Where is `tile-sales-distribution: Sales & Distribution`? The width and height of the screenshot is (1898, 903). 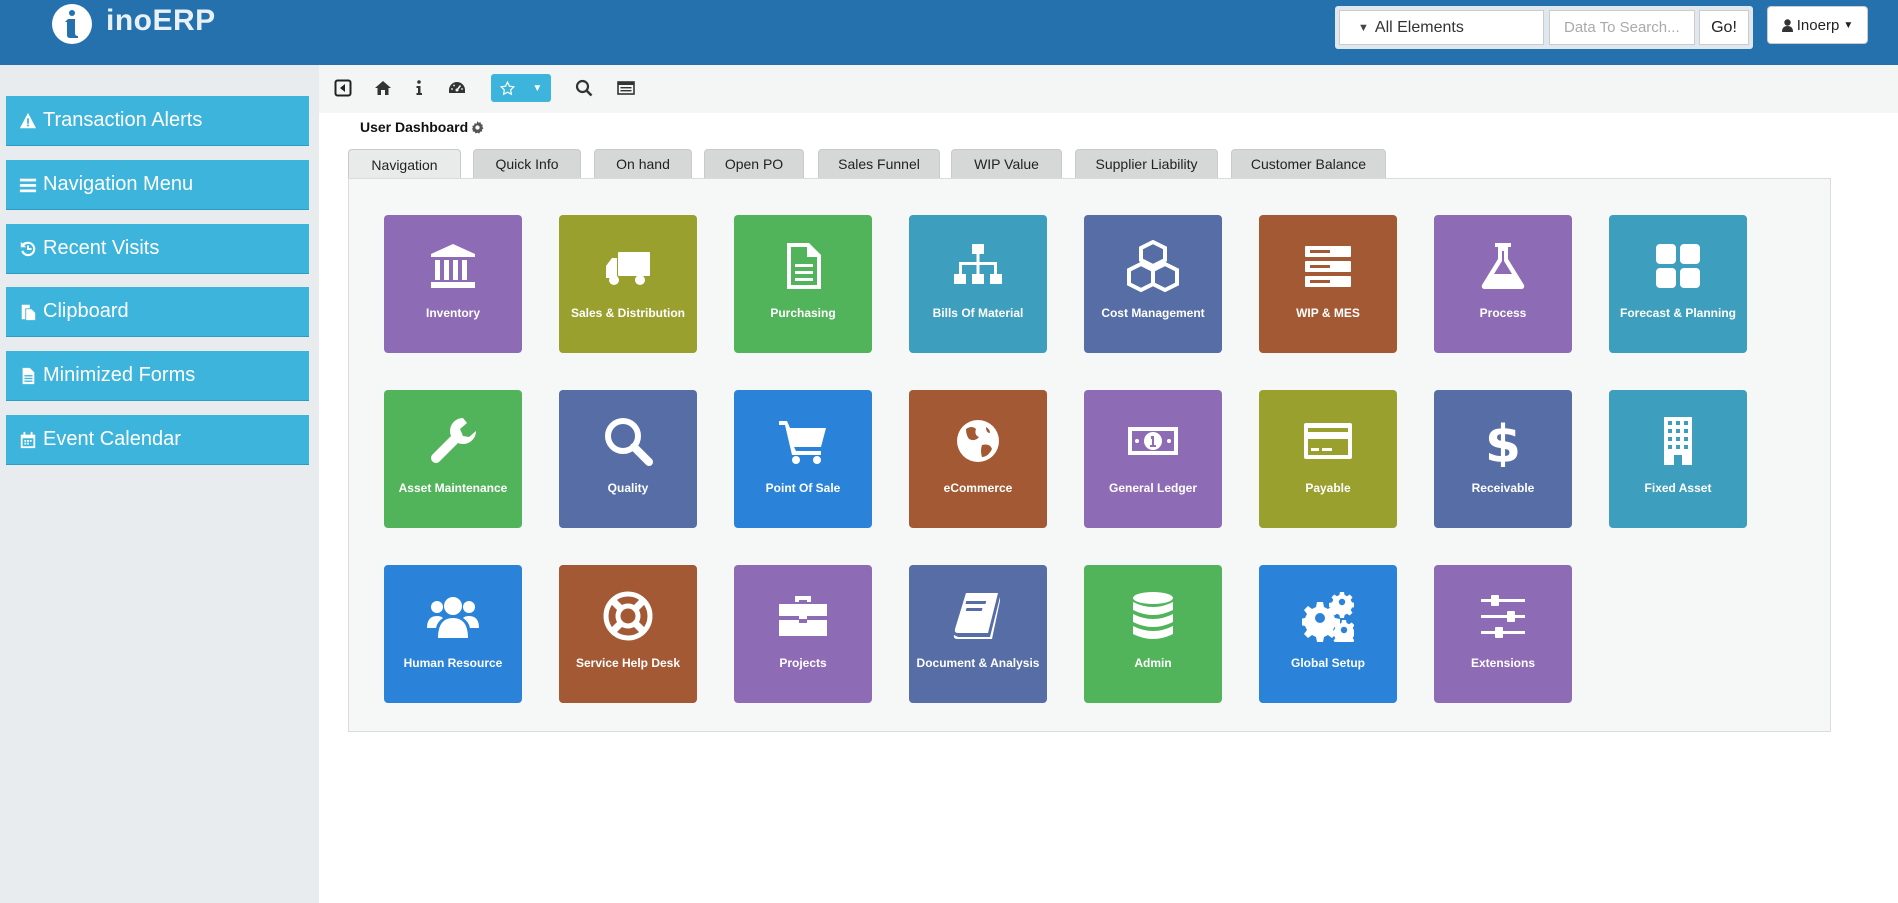
tile-sales-distribution: Sales & Distribution is located at coordinates (628, 284).